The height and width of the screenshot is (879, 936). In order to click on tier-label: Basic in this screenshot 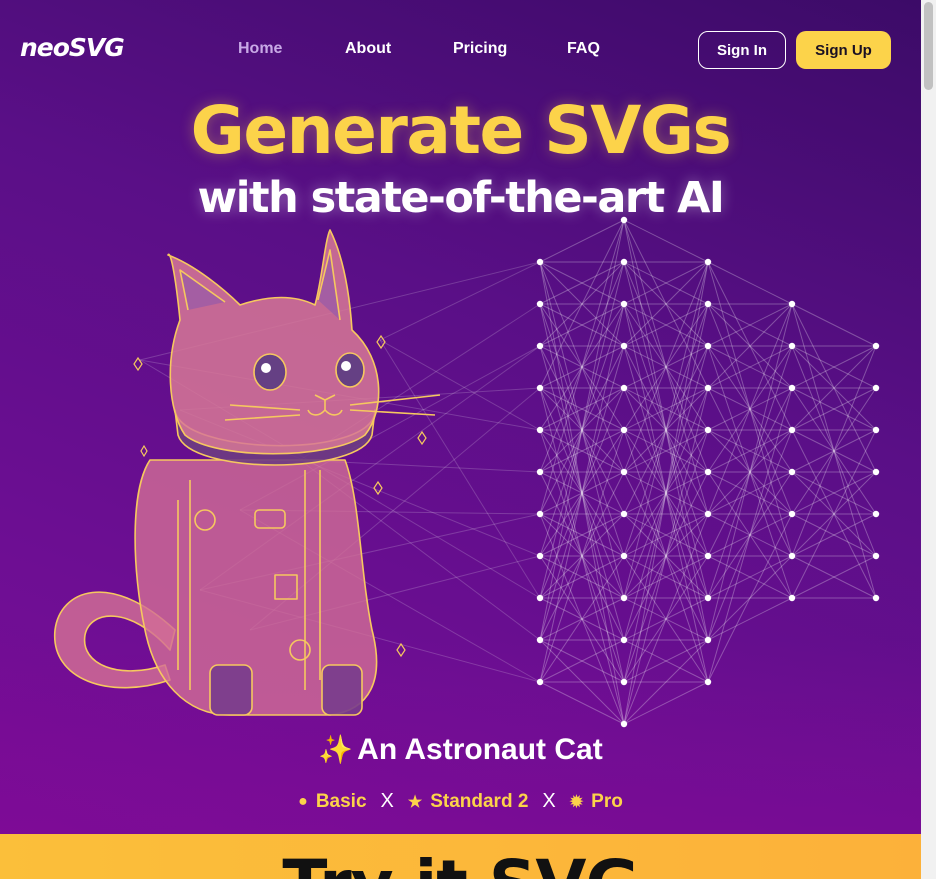, I will do `click(341, 801)`.